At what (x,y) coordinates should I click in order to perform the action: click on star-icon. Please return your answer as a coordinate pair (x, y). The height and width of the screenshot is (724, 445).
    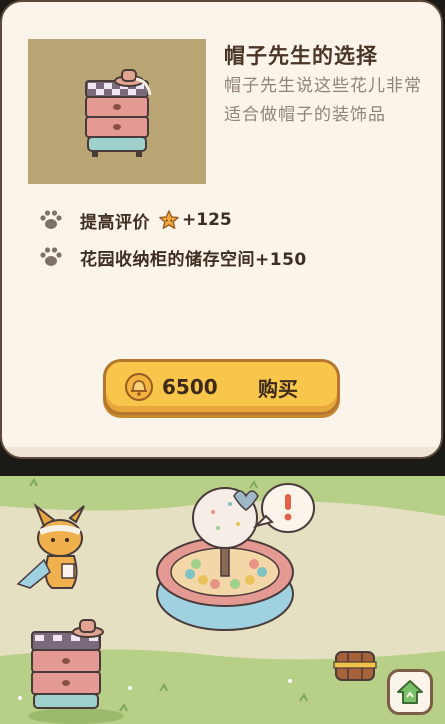
    Looking at the image, I should click on (169, 219).